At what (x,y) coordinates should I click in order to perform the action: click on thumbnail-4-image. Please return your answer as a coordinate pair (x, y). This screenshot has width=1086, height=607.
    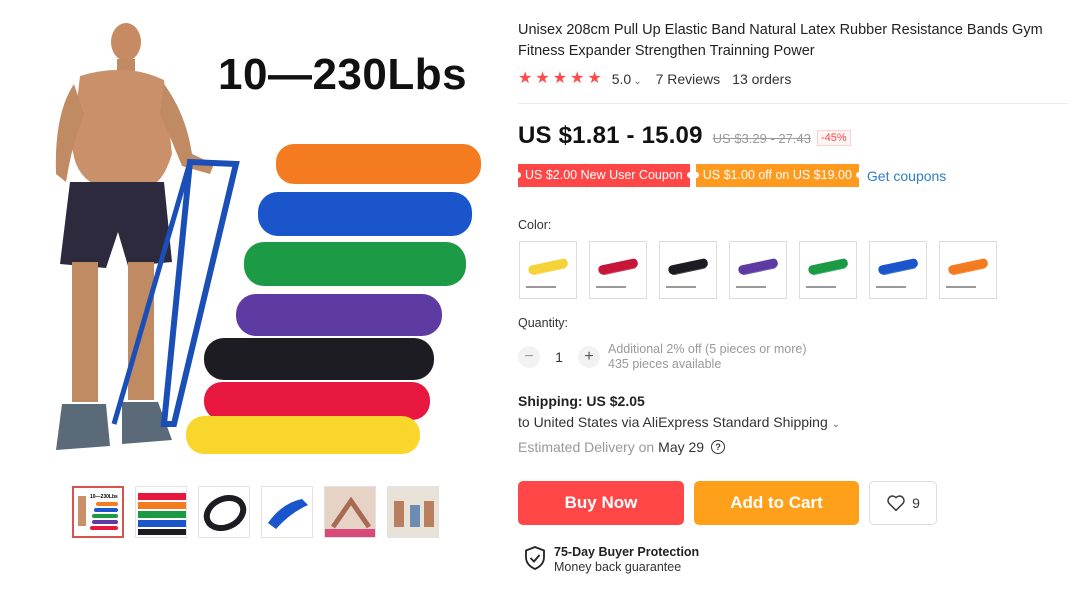
    Looking at the image, I should click on (288, 514).